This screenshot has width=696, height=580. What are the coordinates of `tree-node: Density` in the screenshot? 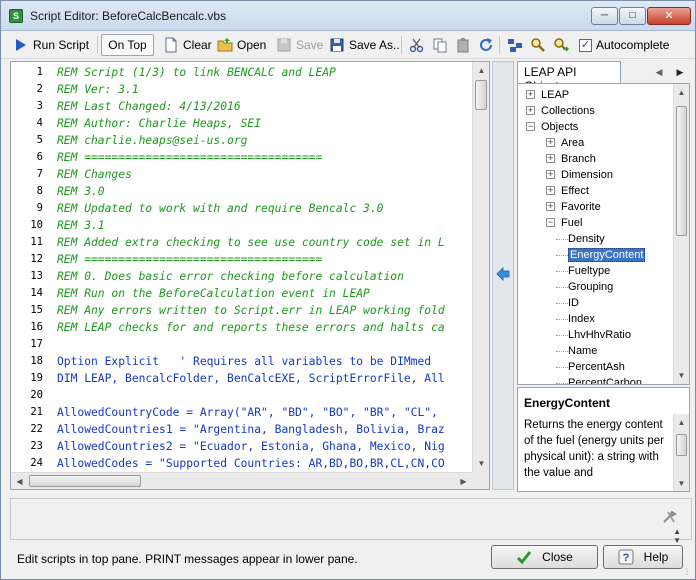 It's located at (586, 239).